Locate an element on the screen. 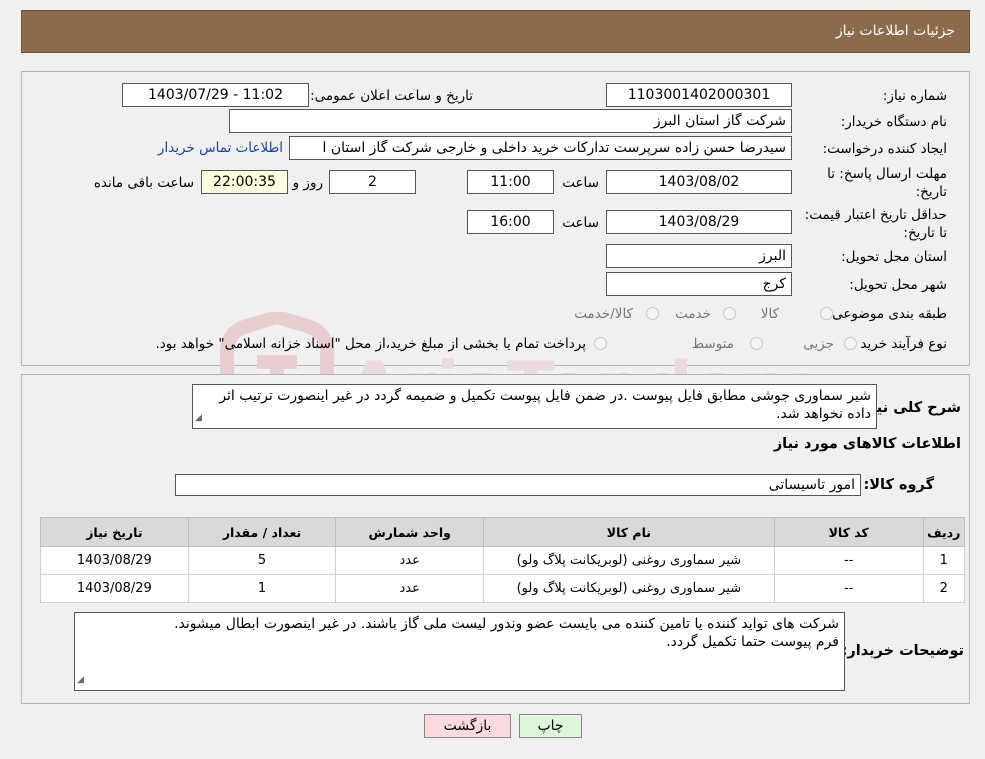 This screenshot has width=985, height=759. process-option-medium: متوسط is located at coordinates (712, 344).